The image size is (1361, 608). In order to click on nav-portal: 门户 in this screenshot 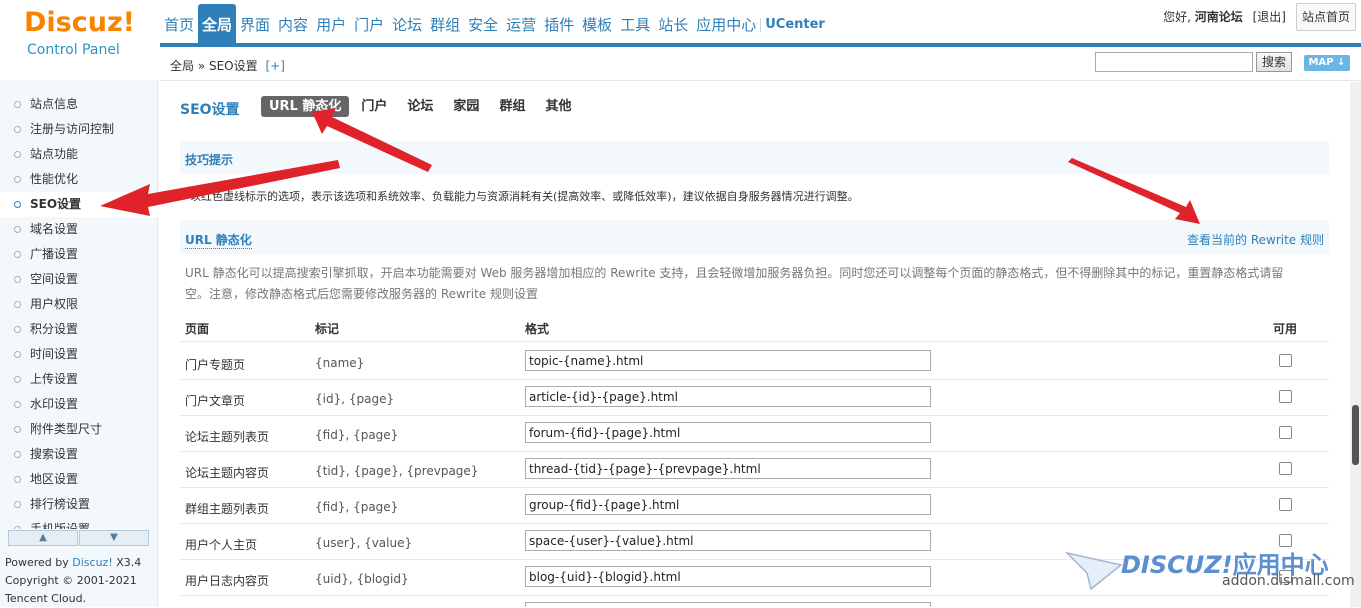, I will do `click(369, 24)`.